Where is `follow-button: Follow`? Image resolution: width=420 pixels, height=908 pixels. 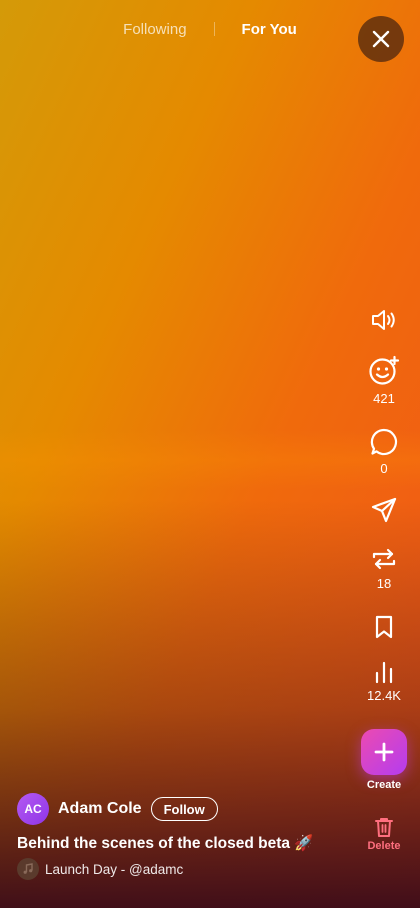 follow-button: Follow is located at coordinates (184, 809).